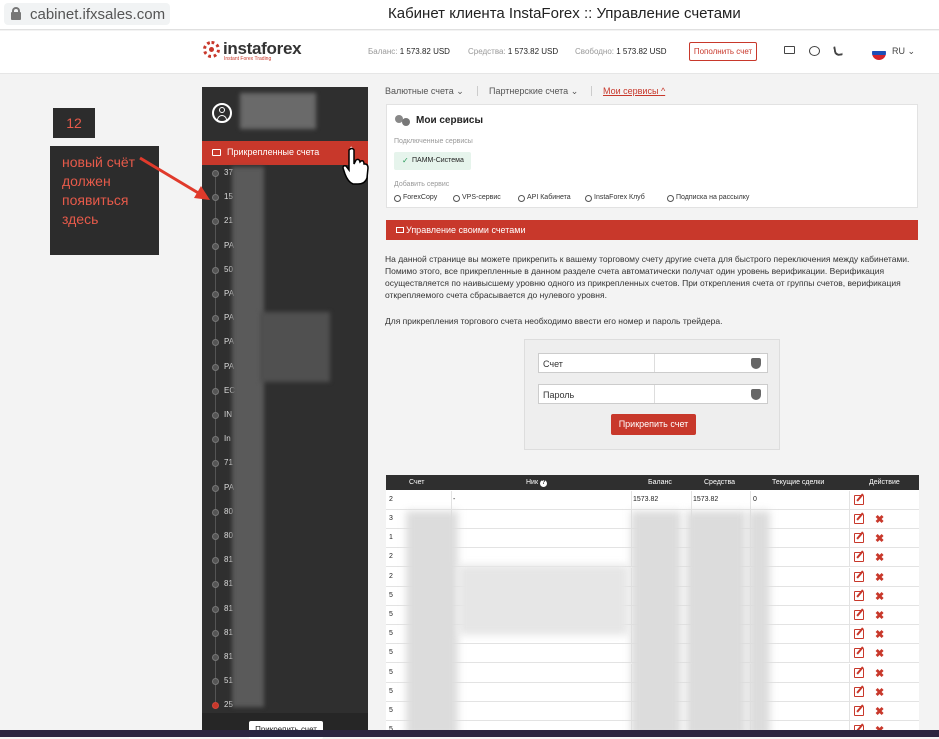 Image resolution: width=939 pixels, height=739 pixels. I want to click on tab-divider, so click(477, 91).